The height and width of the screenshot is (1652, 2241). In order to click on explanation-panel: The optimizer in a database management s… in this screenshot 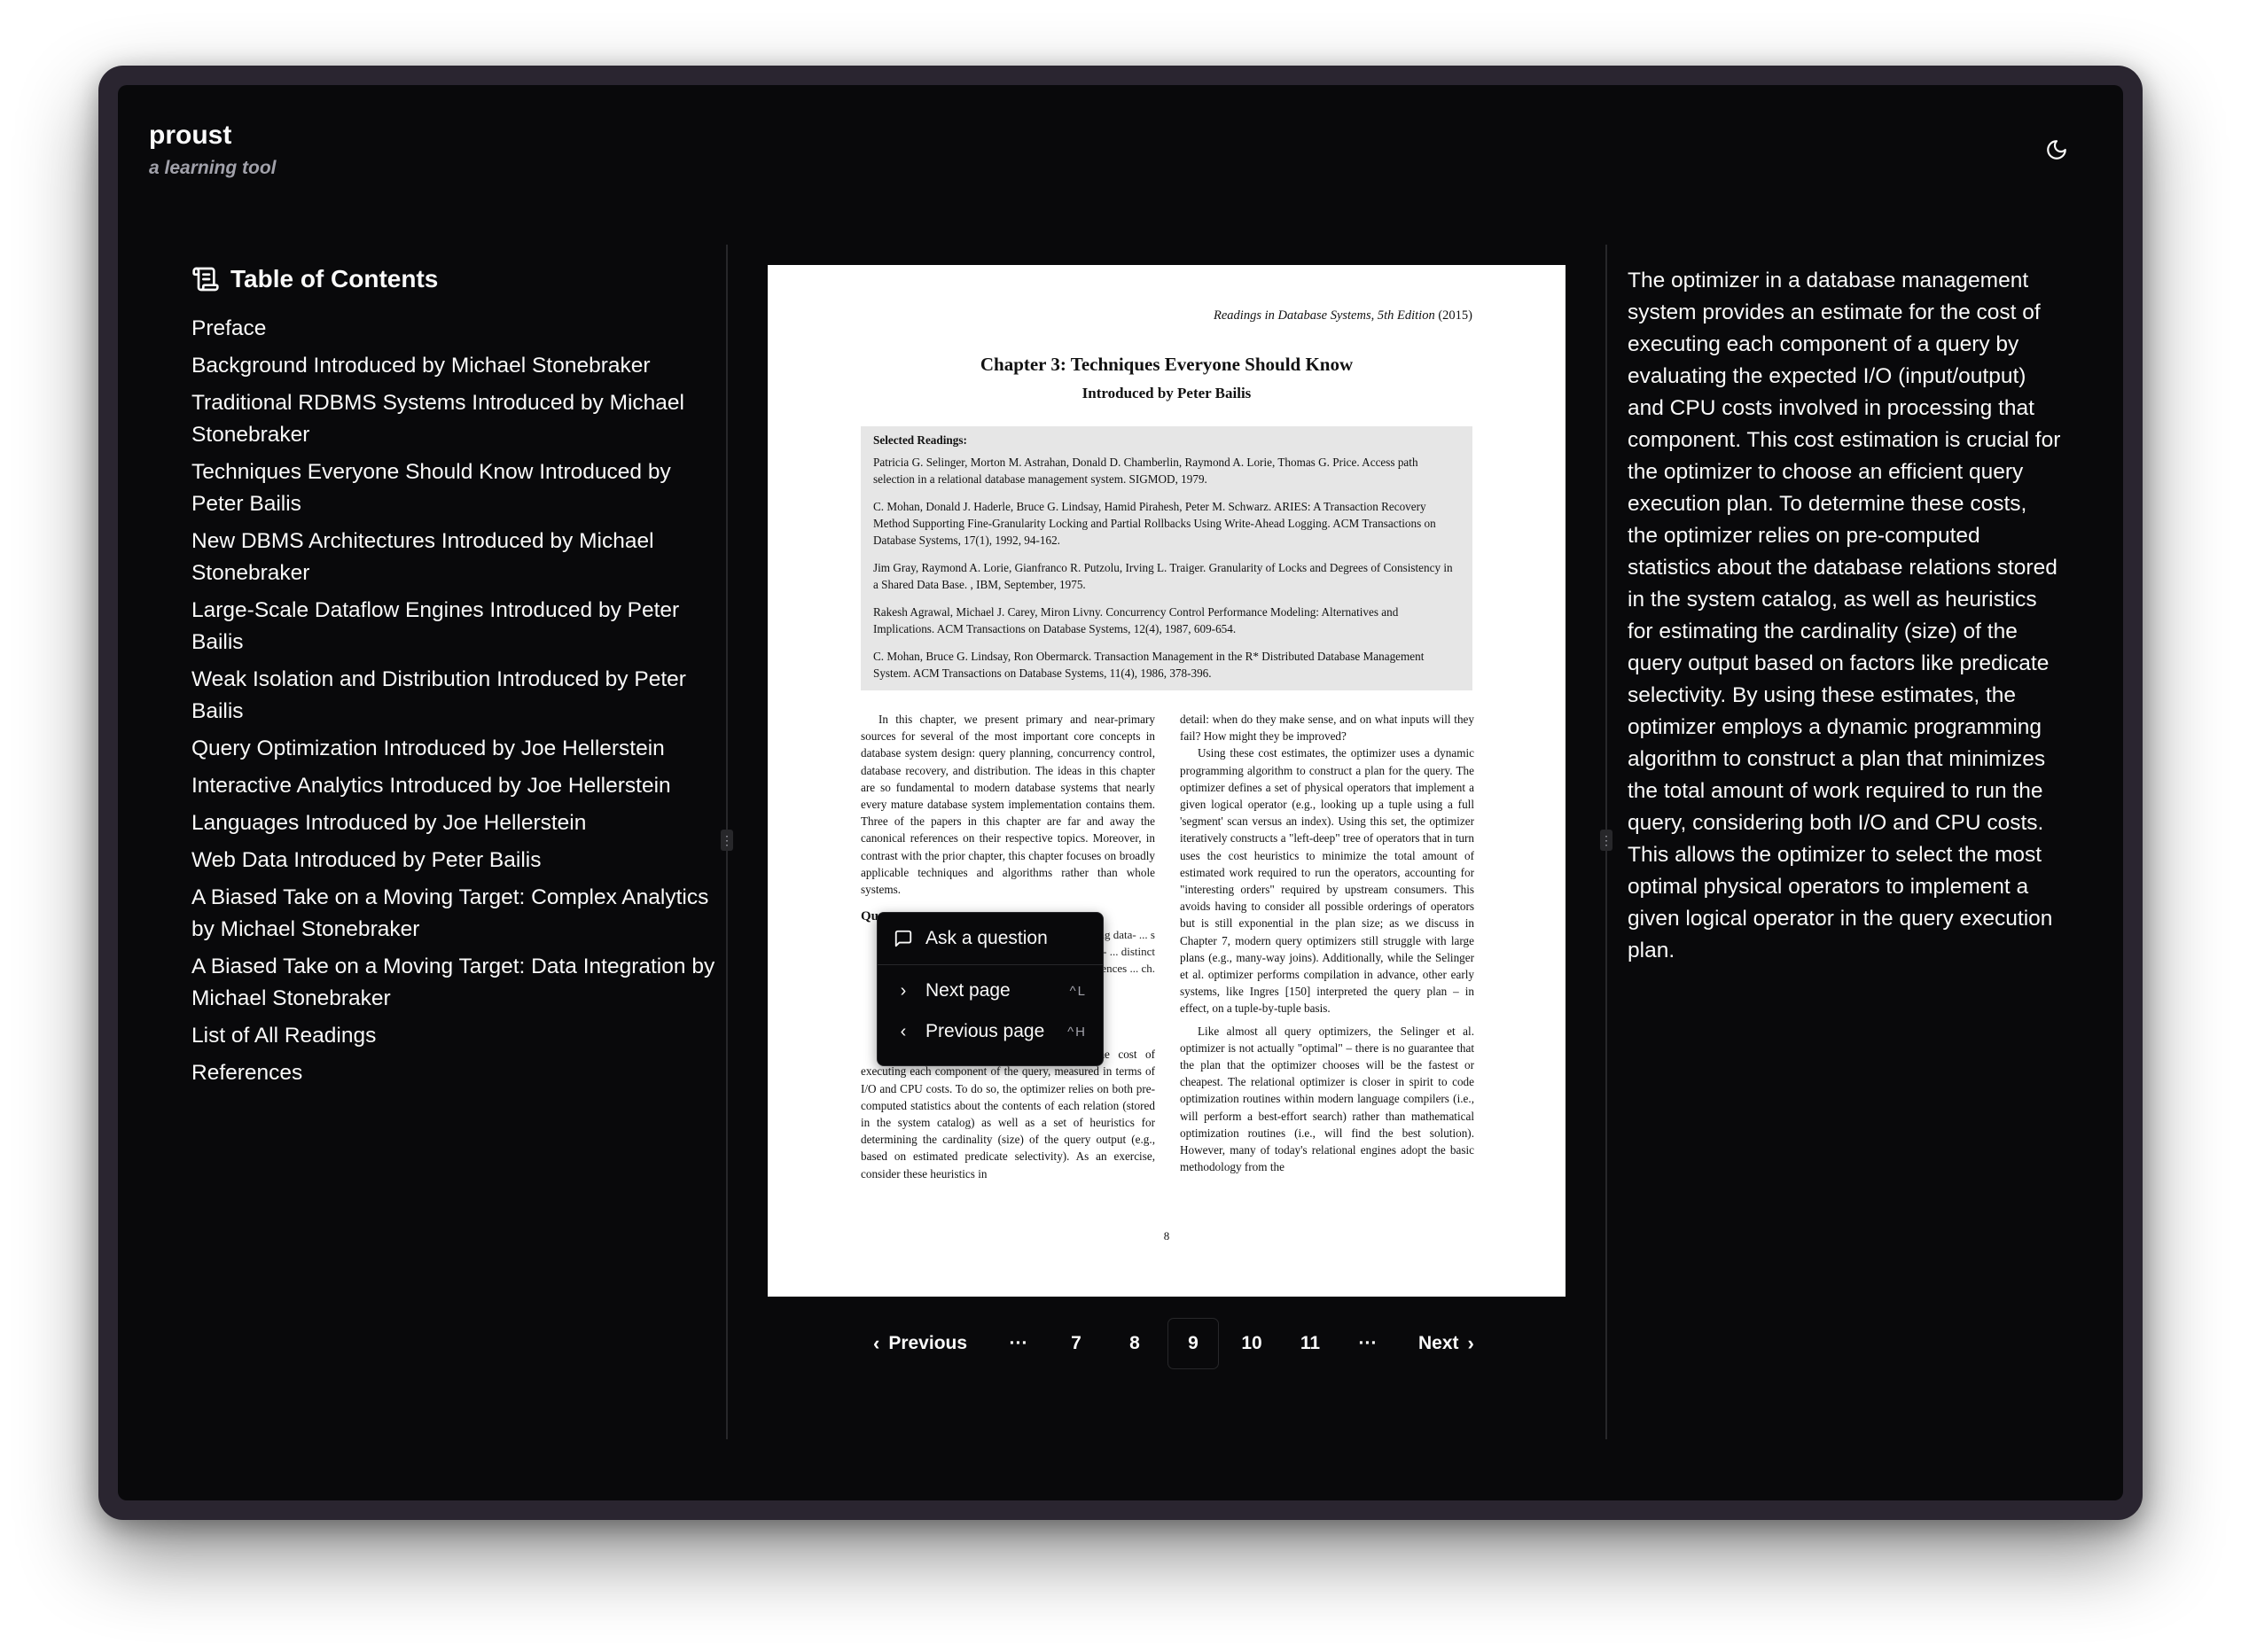, I will do `click(1844, 616)`.